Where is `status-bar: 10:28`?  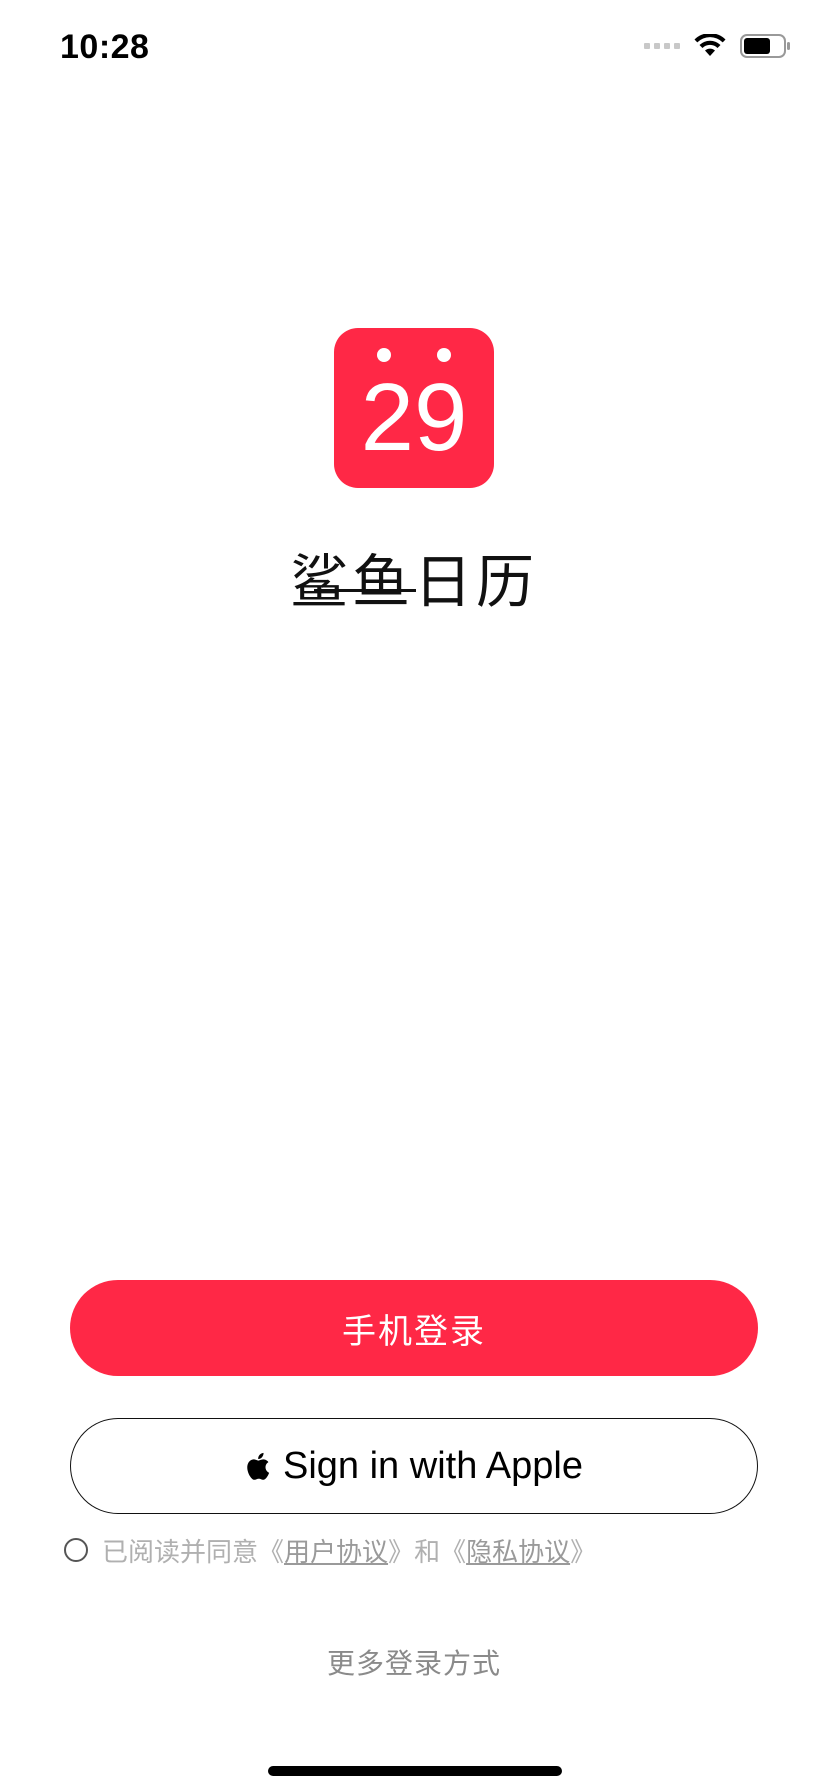
status-bar: 10:28 is located at coordinates (414, 50).